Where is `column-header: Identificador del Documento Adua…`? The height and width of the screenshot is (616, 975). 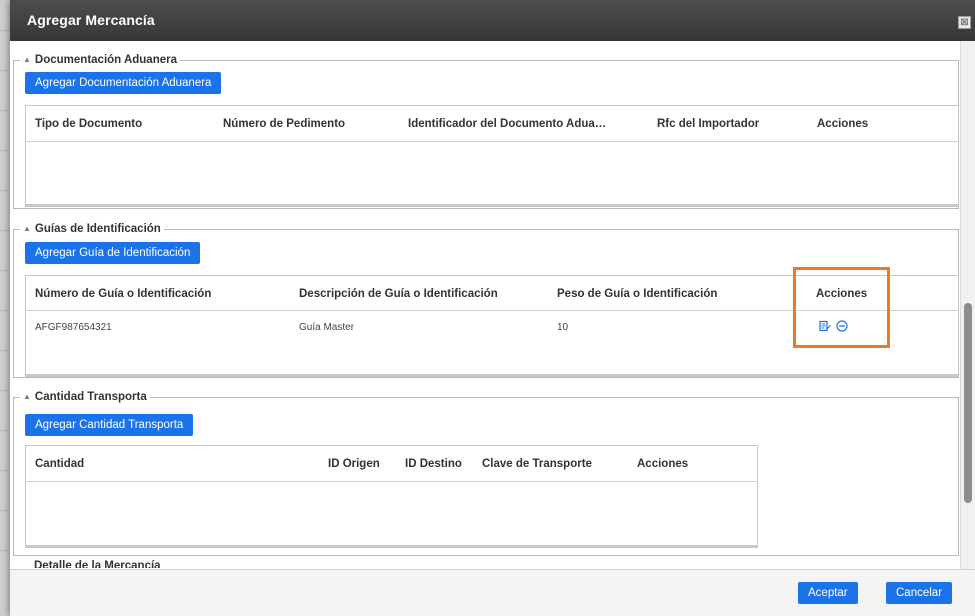
column-header: Identificador del Documento Adua… is located at coordinates (520, 124).